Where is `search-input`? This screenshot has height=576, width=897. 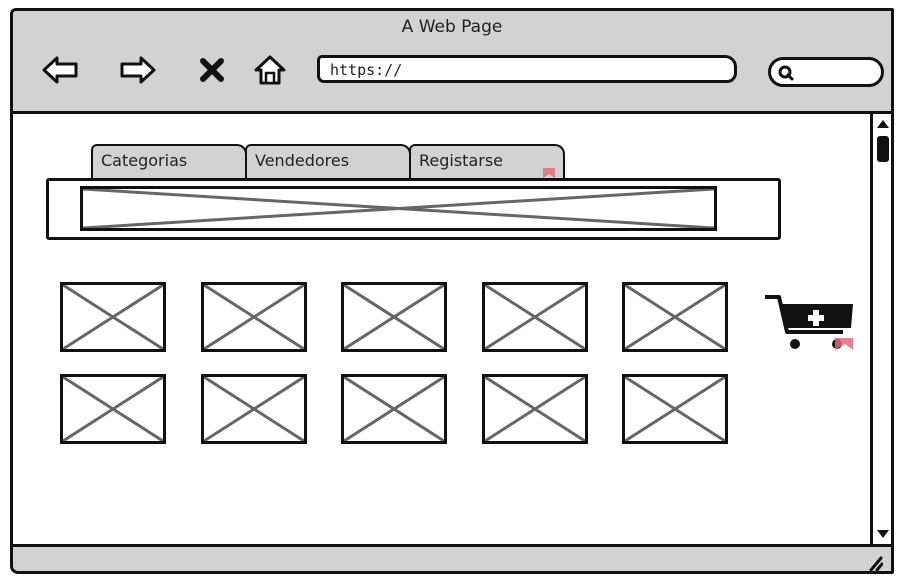 search-input is located at coordinates (826, 72).